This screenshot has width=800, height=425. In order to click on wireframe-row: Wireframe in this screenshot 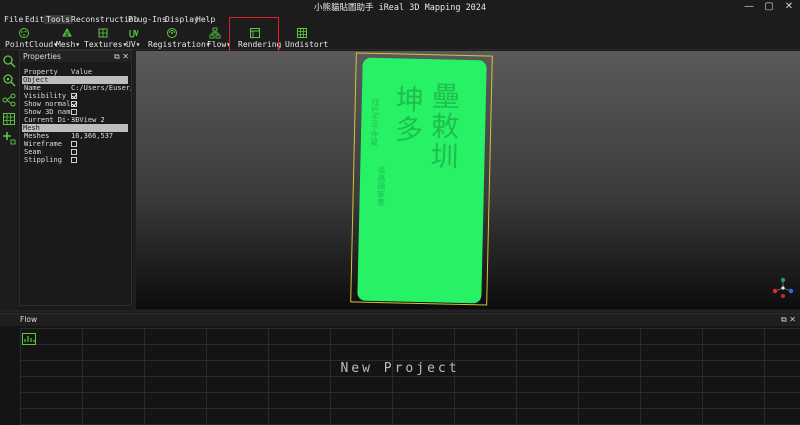, I will do `click(77, 144)`.